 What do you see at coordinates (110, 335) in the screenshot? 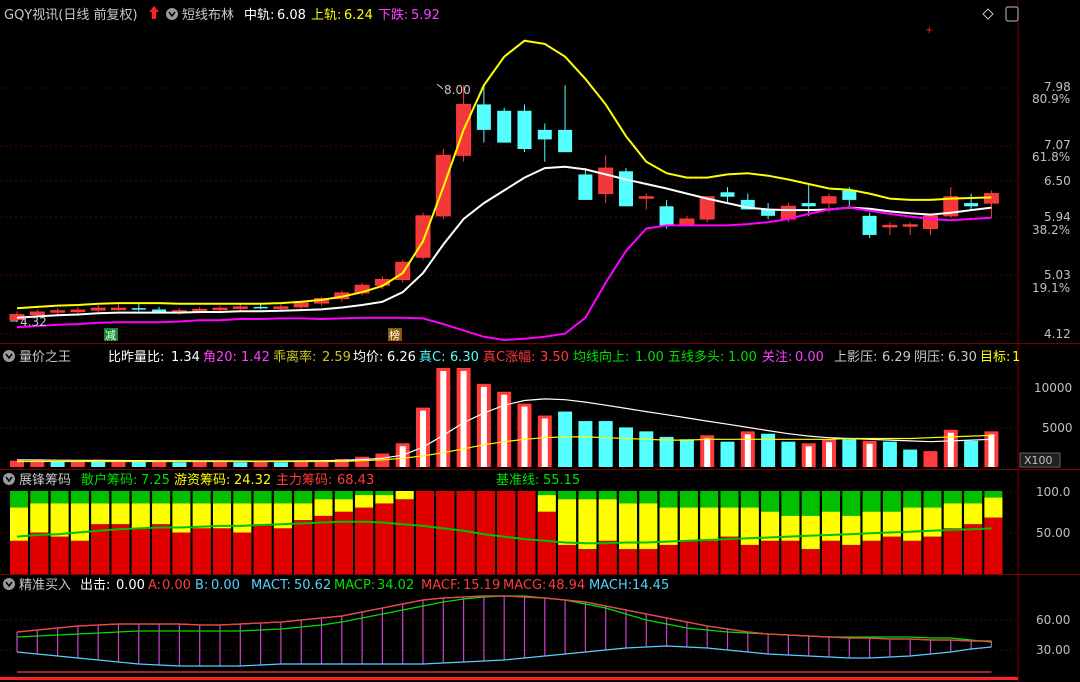
I see `badge-reduce-label: 减` at bounding box center [110, 335].